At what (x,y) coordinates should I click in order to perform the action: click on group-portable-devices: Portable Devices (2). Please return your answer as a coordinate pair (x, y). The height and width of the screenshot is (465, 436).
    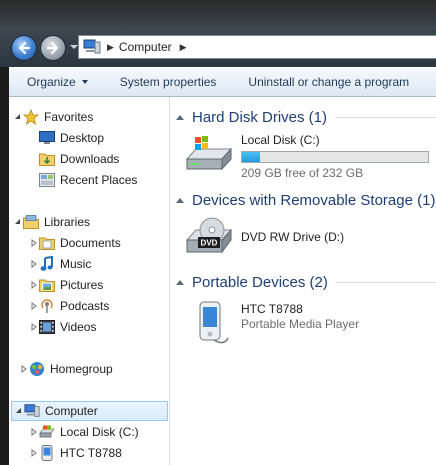
    Looking at the image, I should click on (306, 282).